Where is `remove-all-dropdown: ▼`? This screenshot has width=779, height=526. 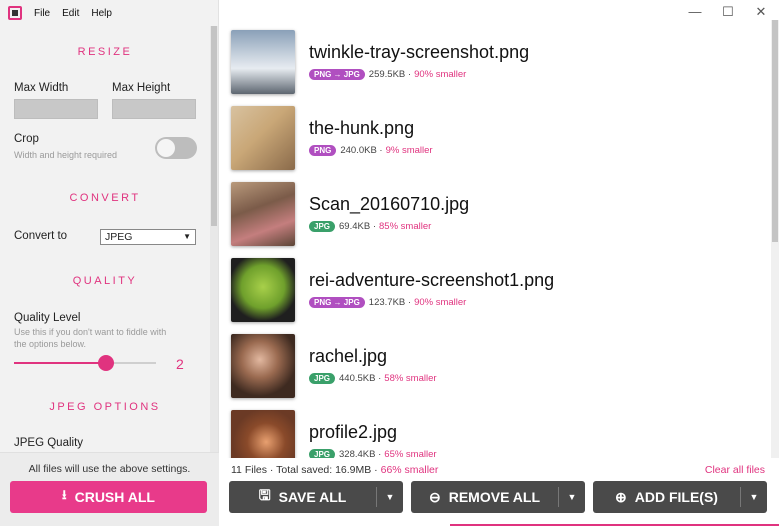
remove-all-dropdown: ▼ is located at coordinates (572, 497).